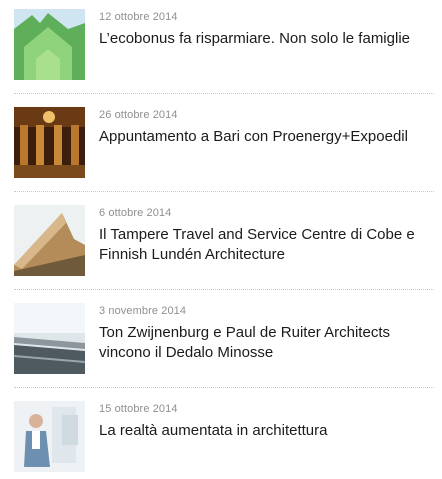 The image size is (442, 479). Describe the element at coordinates (138, 115) in the screenshot. I see `news-date: 26 ottobre 2014` at that location.